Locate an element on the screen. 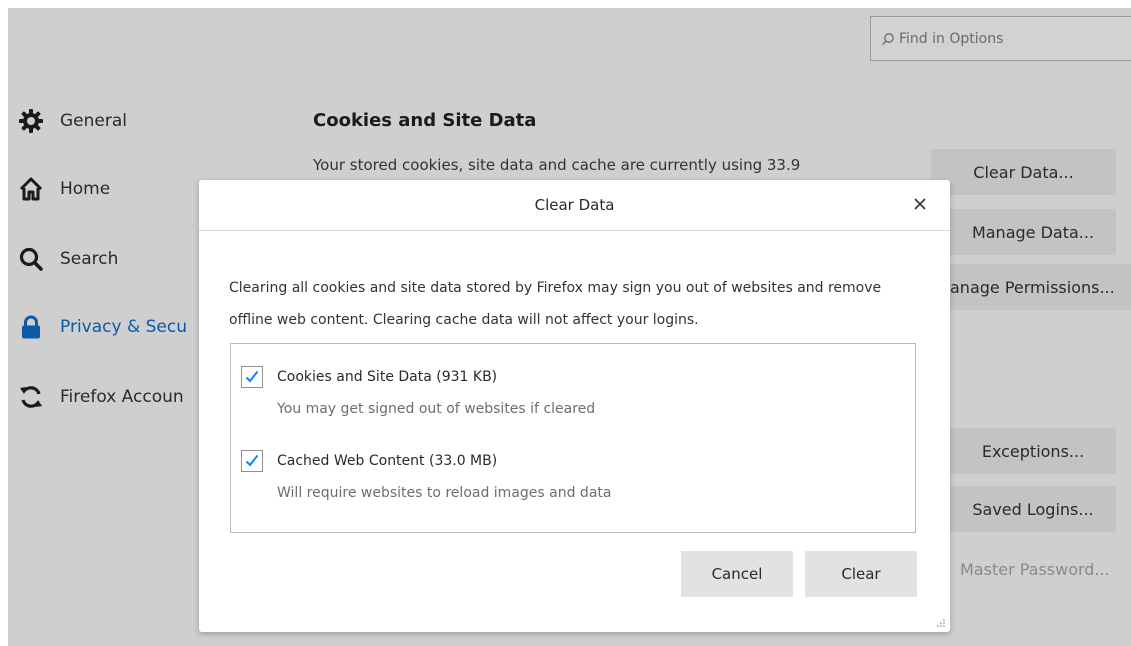 Image resolution: width=1131 pixels, height=646 pixels. lock-icon is located at coordinates (31, 327).